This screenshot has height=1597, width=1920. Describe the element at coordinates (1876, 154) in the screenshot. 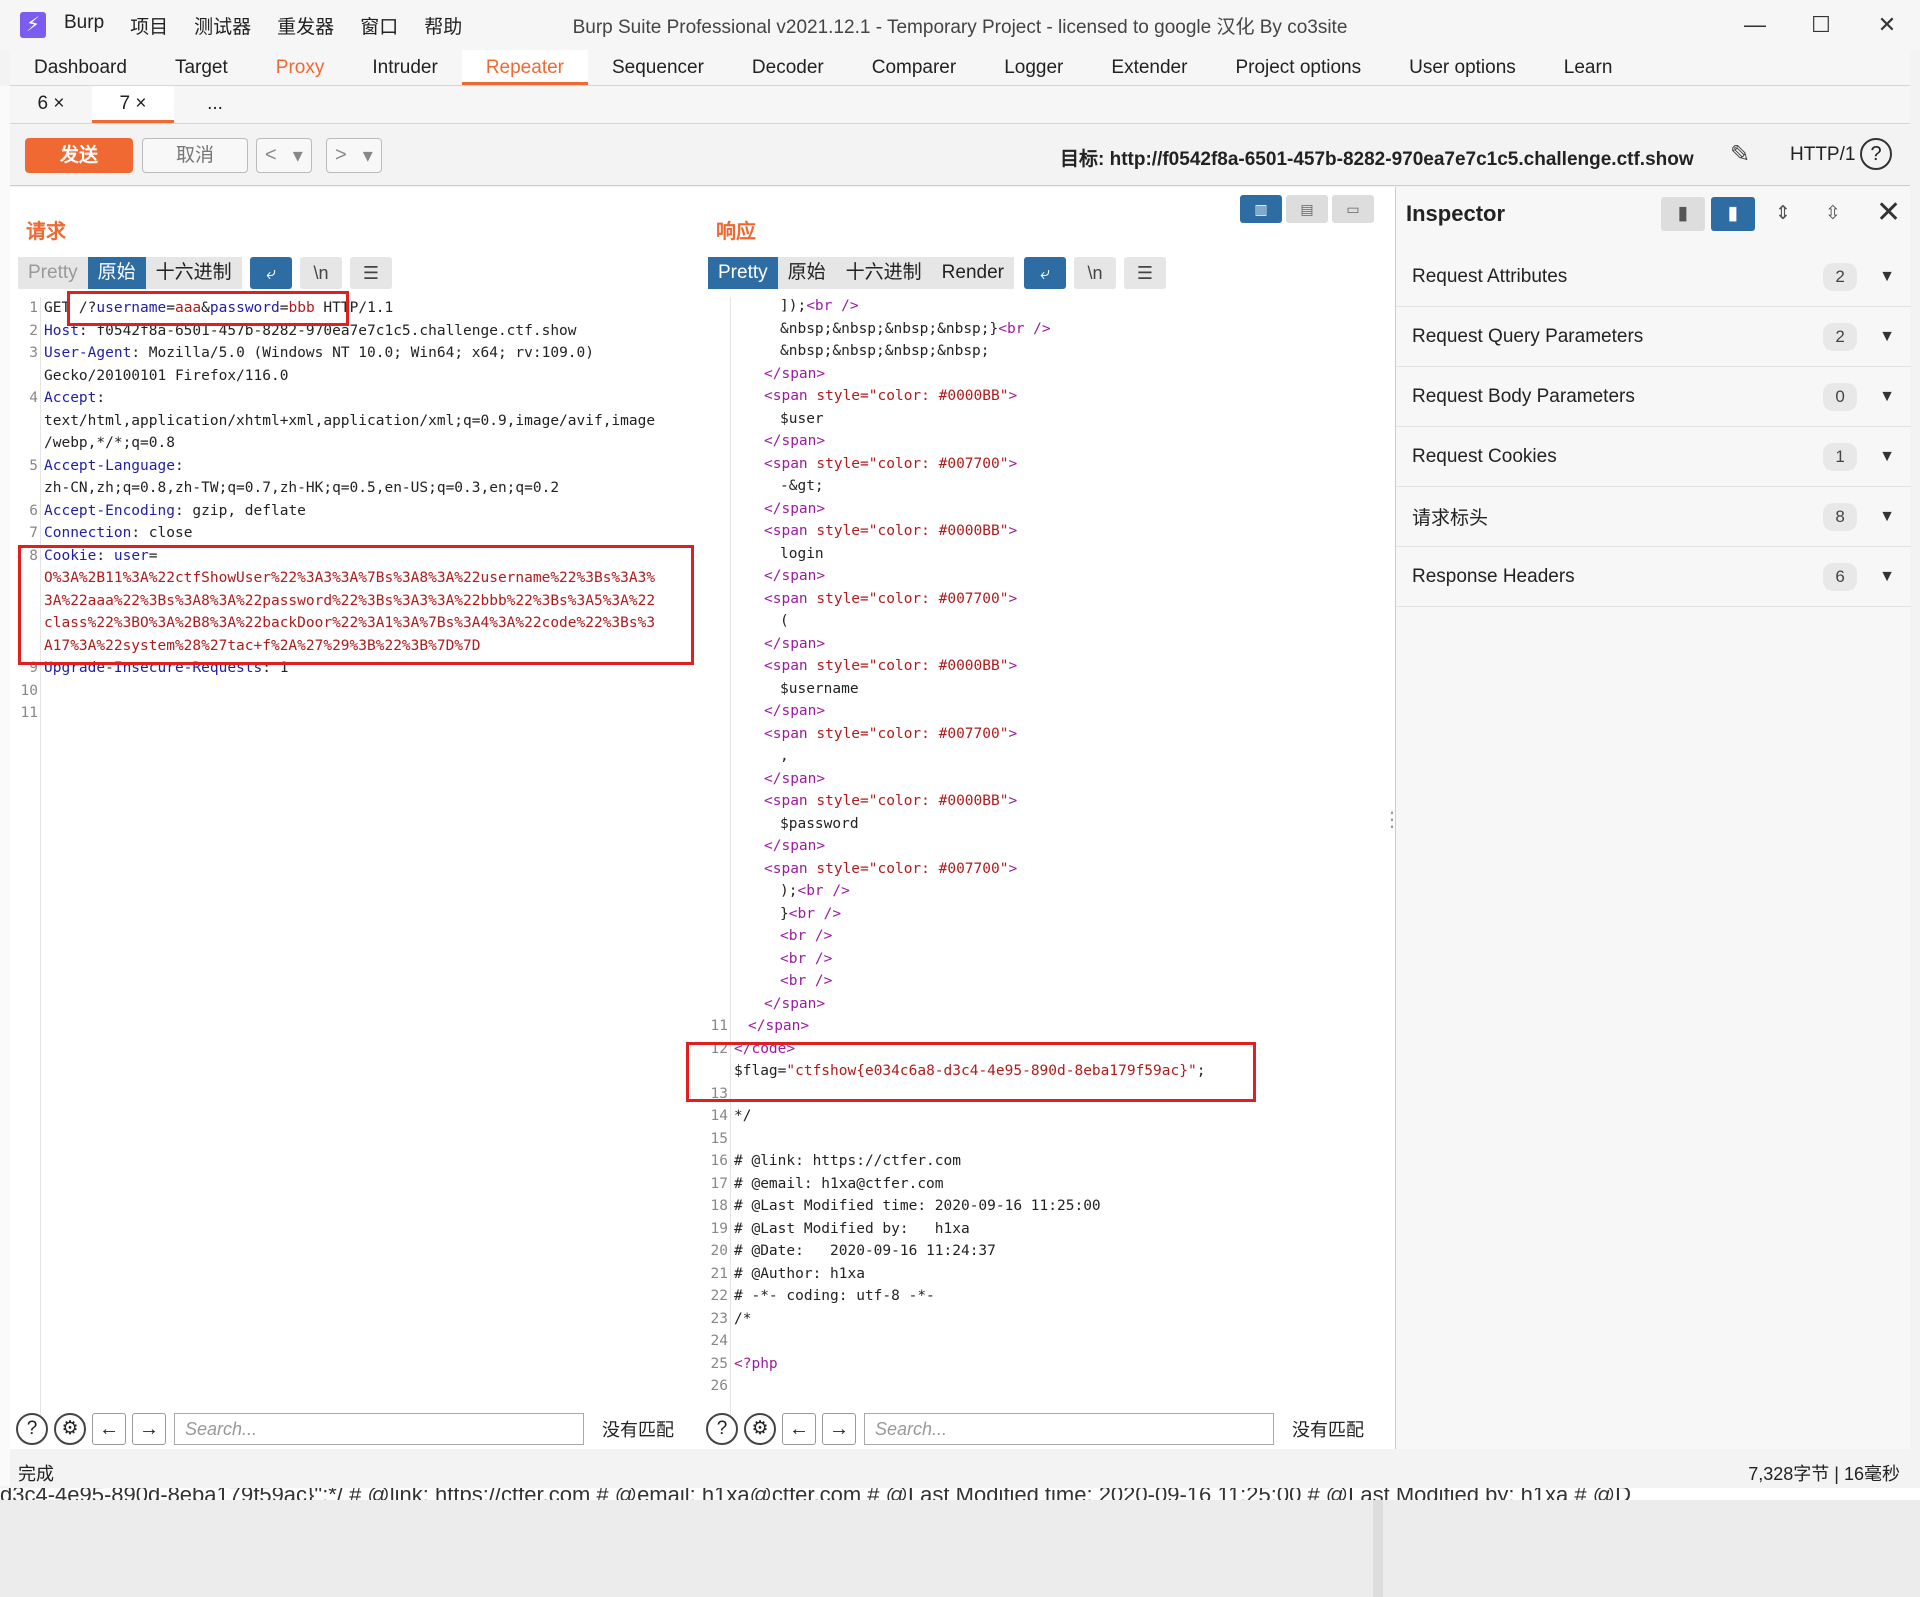

I see `help-icon: ?` at that location.